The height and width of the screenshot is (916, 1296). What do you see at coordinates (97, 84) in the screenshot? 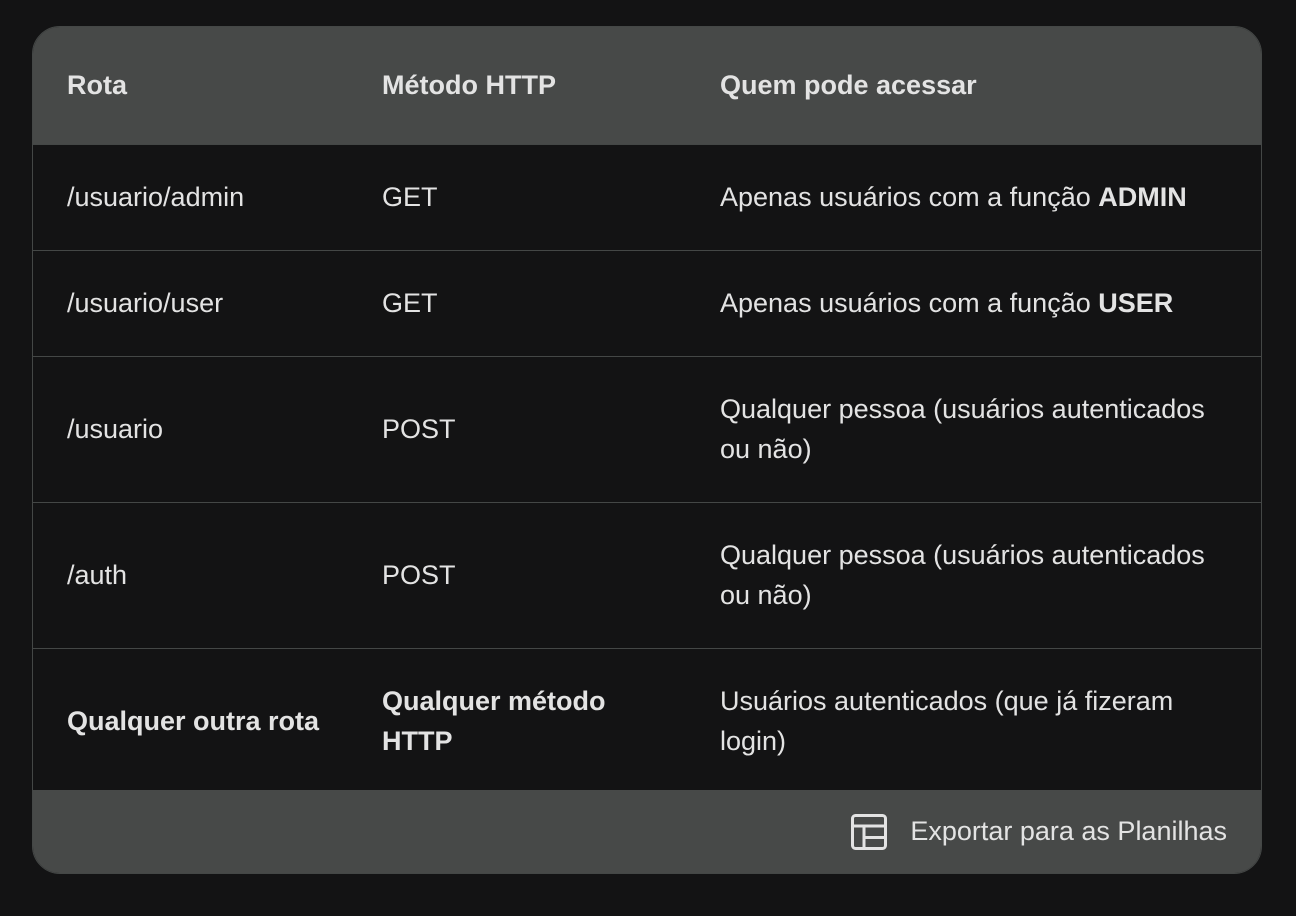
I see `header-route: Rota` at bounding box center [97, 84].